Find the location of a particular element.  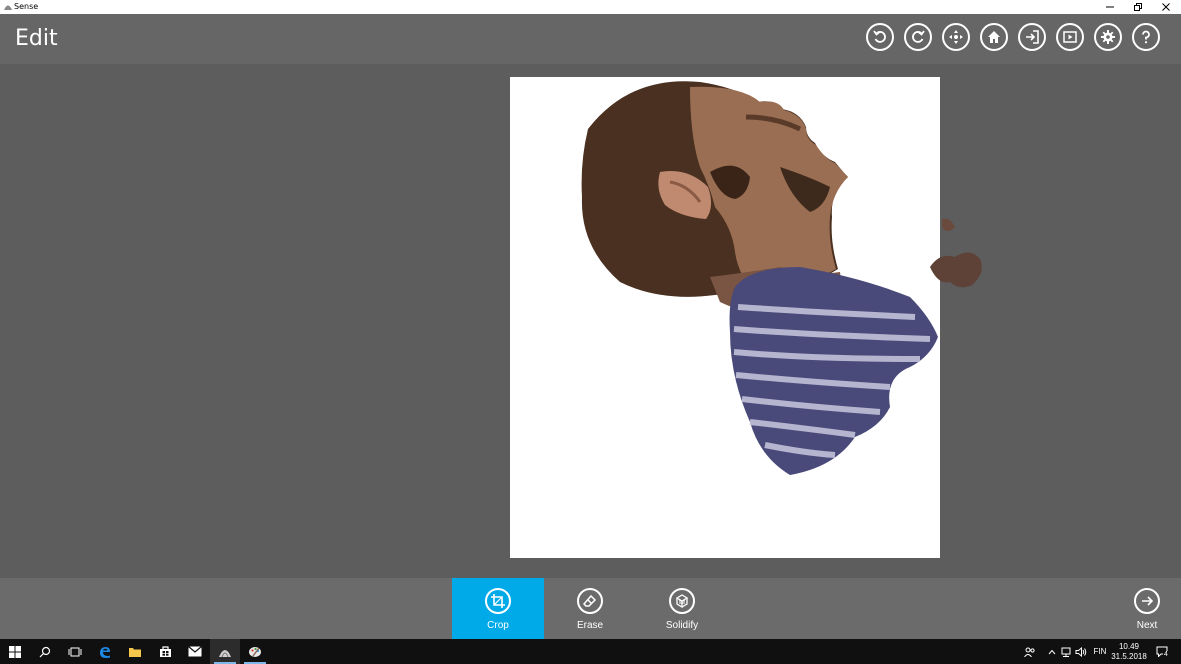

close-button is located at coordinates (1166, 7).